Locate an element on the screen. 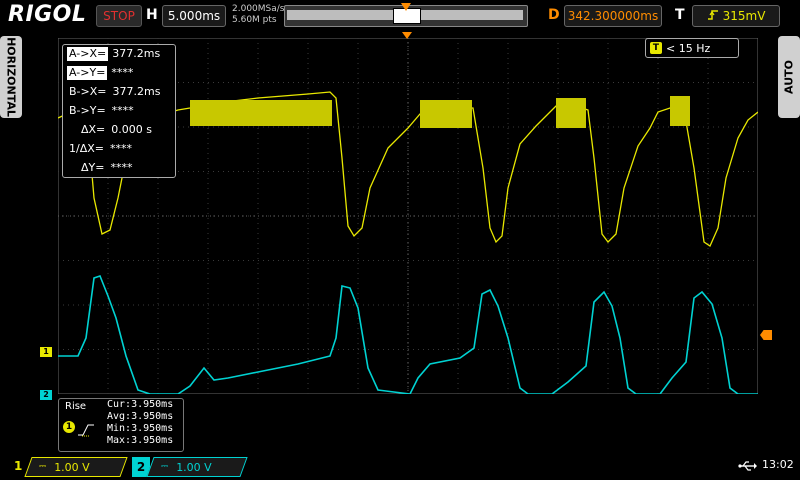 The image size is (800, 480). channel-1-scale: 1.00 V is located at coordinates (72, 467).